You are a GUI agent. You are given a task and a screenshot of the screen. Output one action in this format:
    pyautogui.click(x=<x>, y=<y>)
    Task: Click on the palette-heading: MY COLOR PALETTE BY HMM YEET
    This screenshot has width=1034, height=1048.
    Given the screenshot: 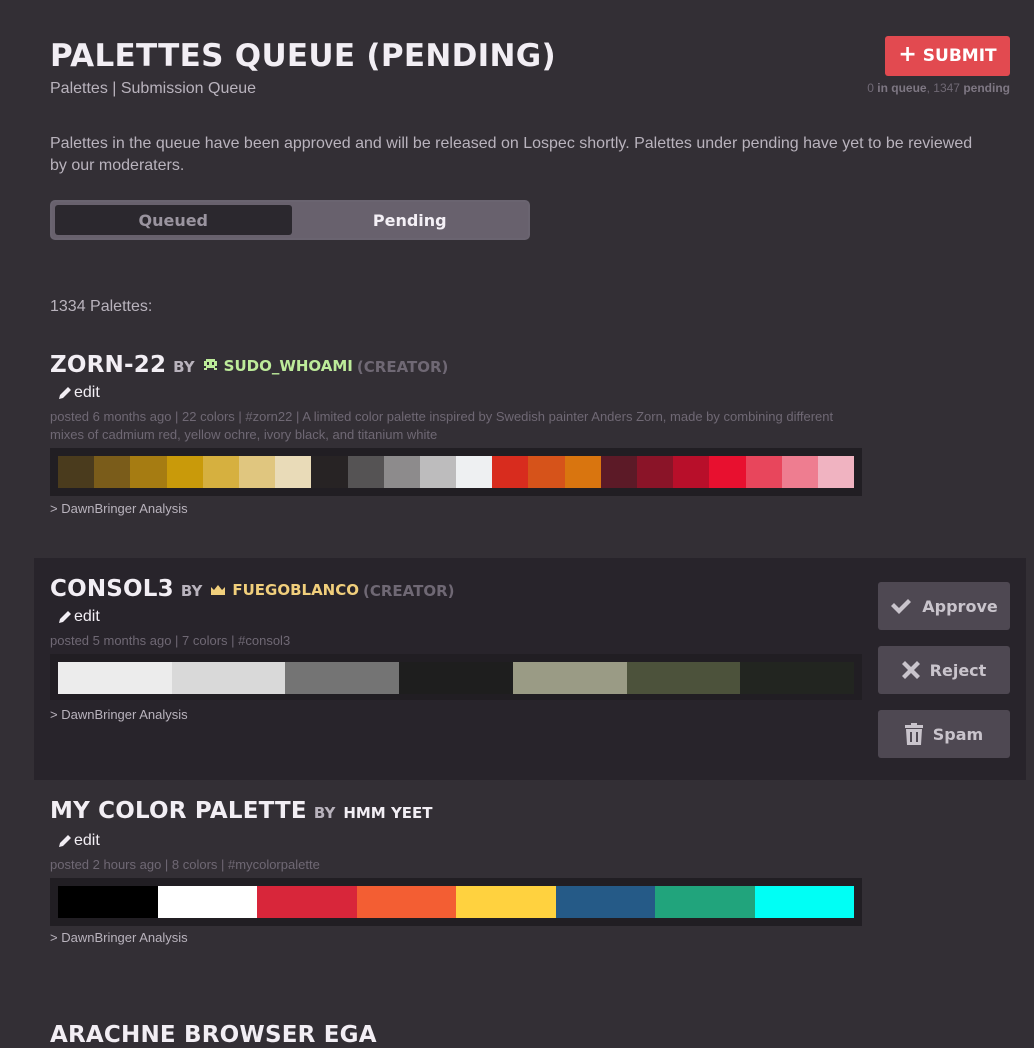 What is the action you would take?
    pyautogui.click(x=241, y=811)
    